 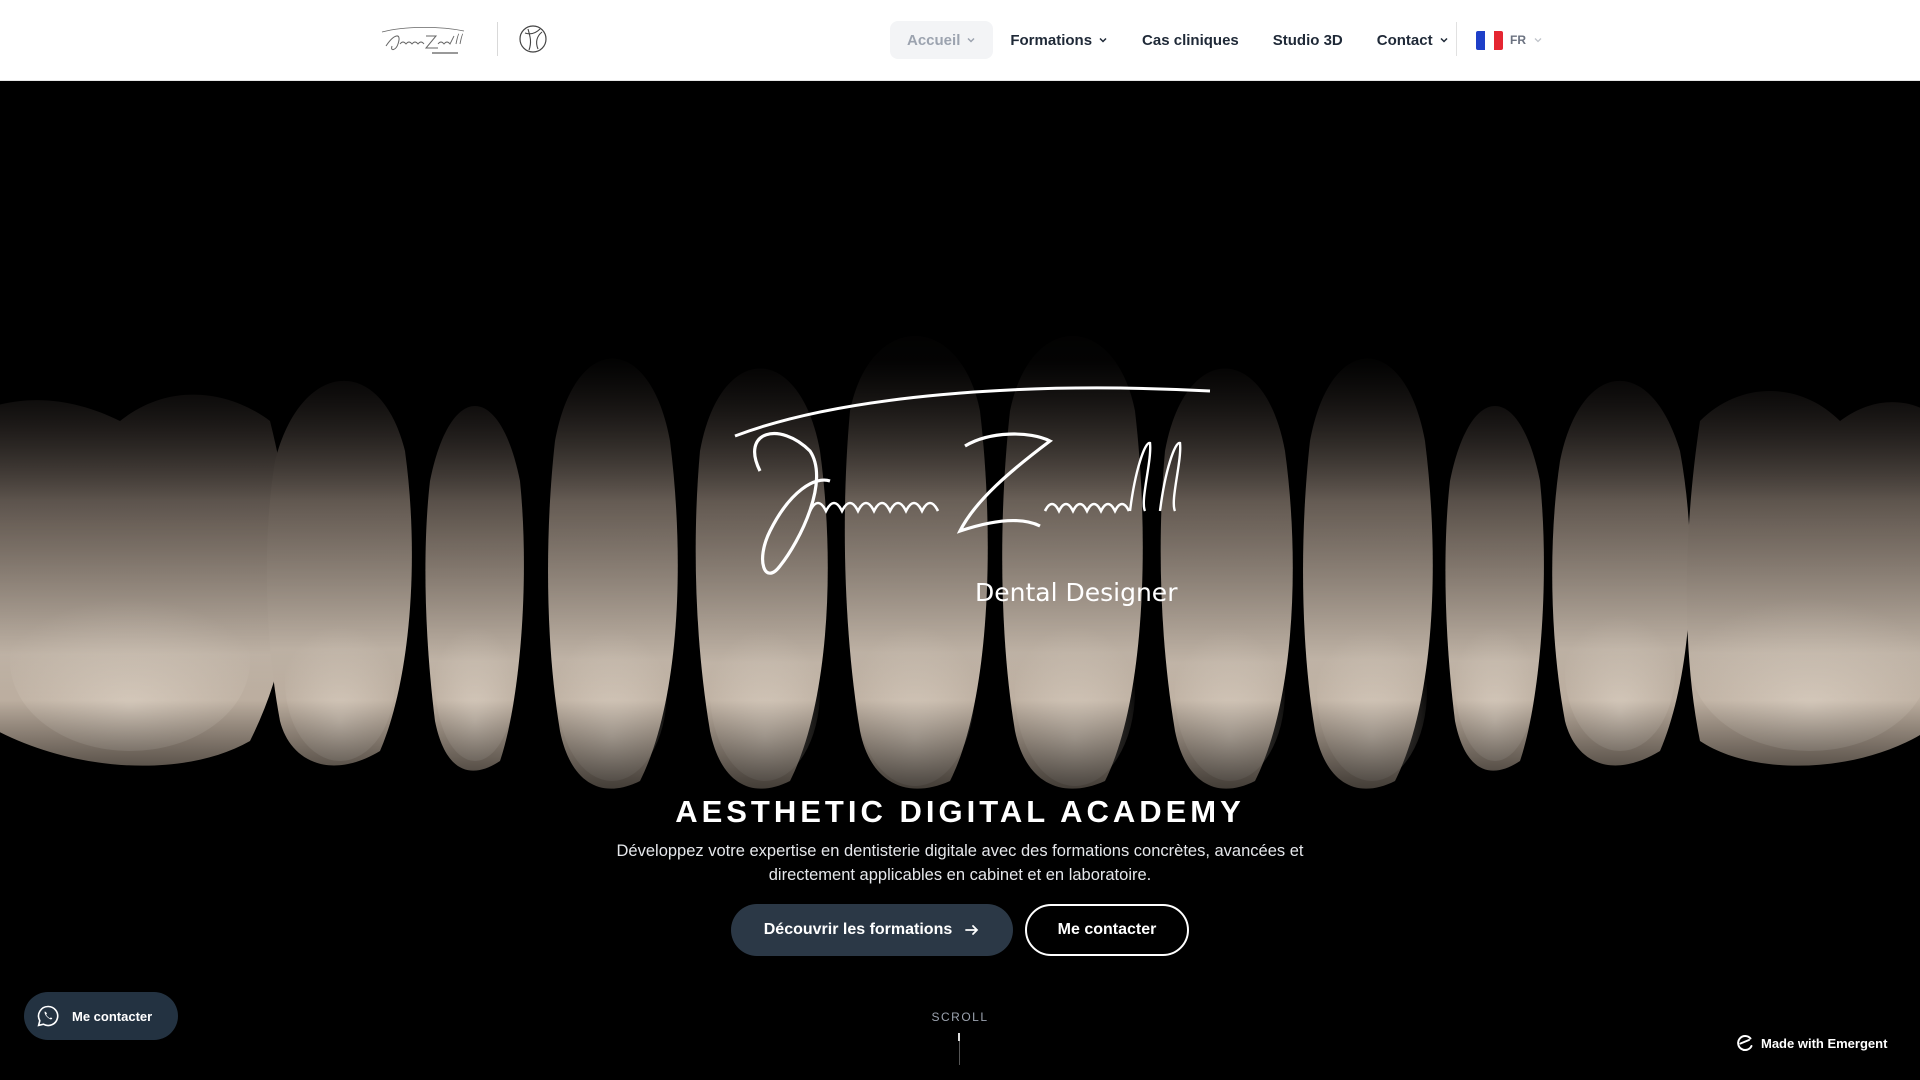 I want to click on nav-item-cas-cliniques: Cas cliniques, so click(x=1190, y=40).